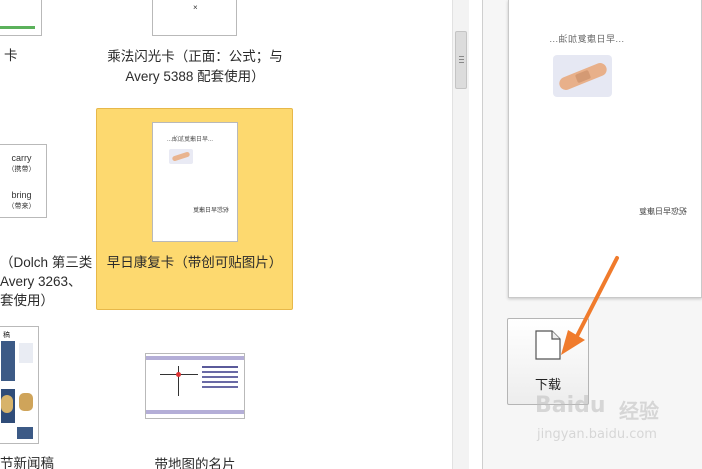  Describe the element at coordinates (605, 422) in the screenshot. I see `baidu-watermark: Baidu 经验 jingyan.baidu.com` at that location.